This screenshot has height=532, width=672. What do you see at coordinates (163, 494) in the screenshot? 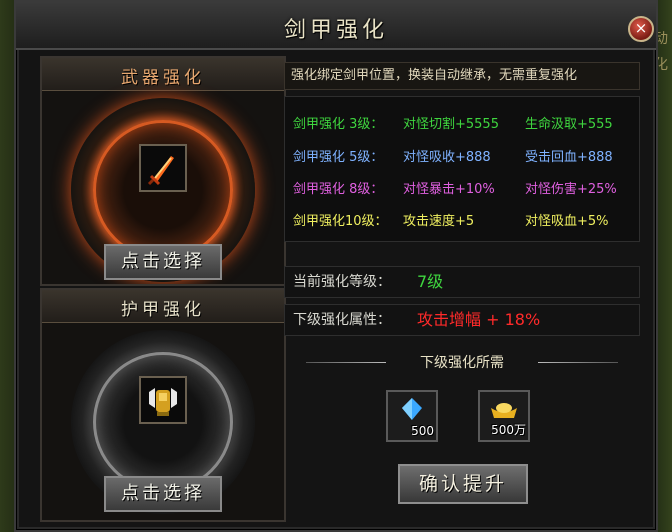
I see `armor-select-button: 点击选择` at bounding box center [163, 494].